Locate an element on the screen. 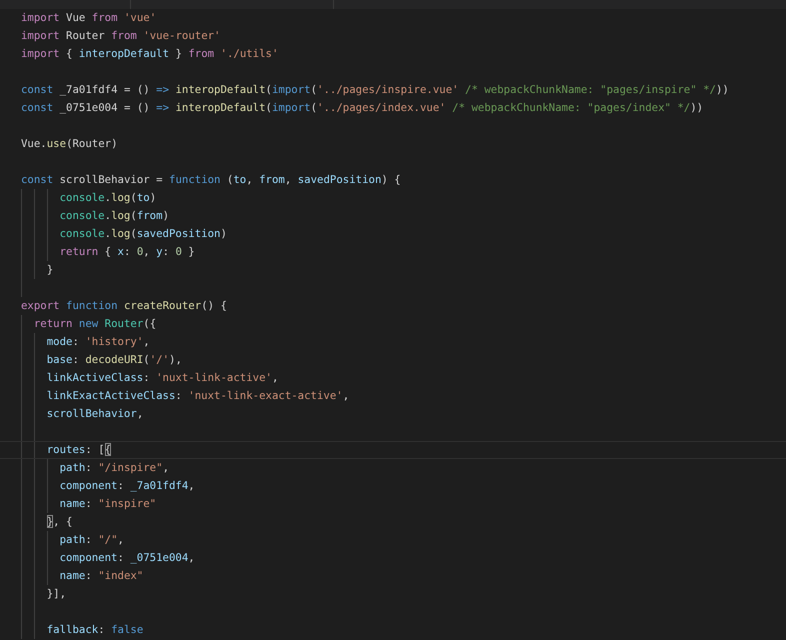 This screenshot has width=786, height=640. code-line: component: _0751e004, is located at coordinates (393, 558).